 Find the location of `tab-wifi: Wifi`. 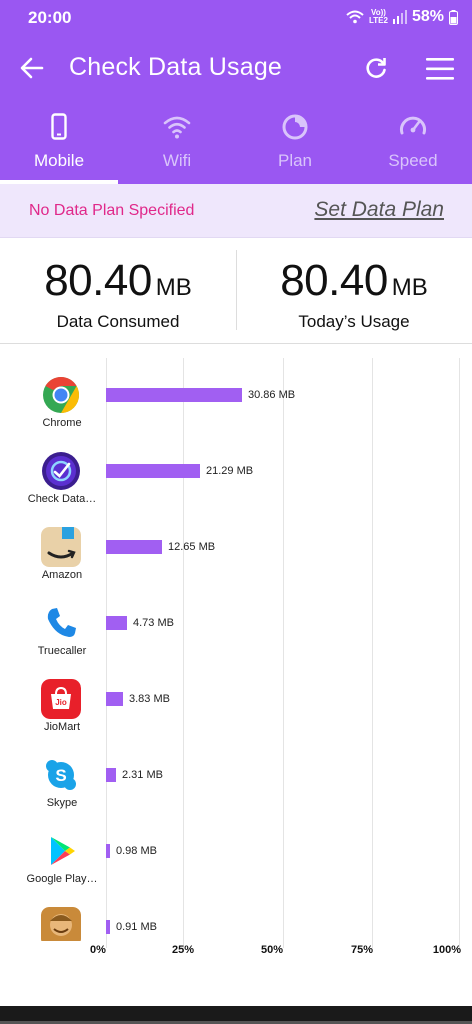

tab-wifi: Wifi is located at coordinates (177, 143).